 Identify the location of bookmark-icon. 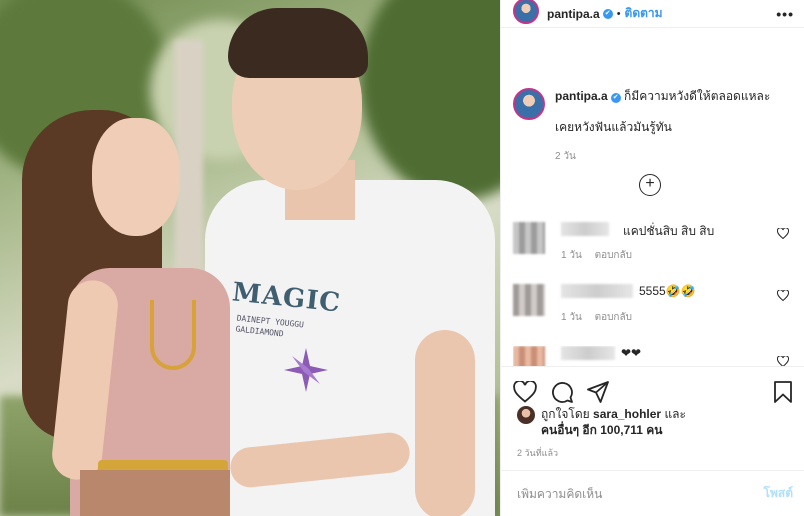
(783, 391).